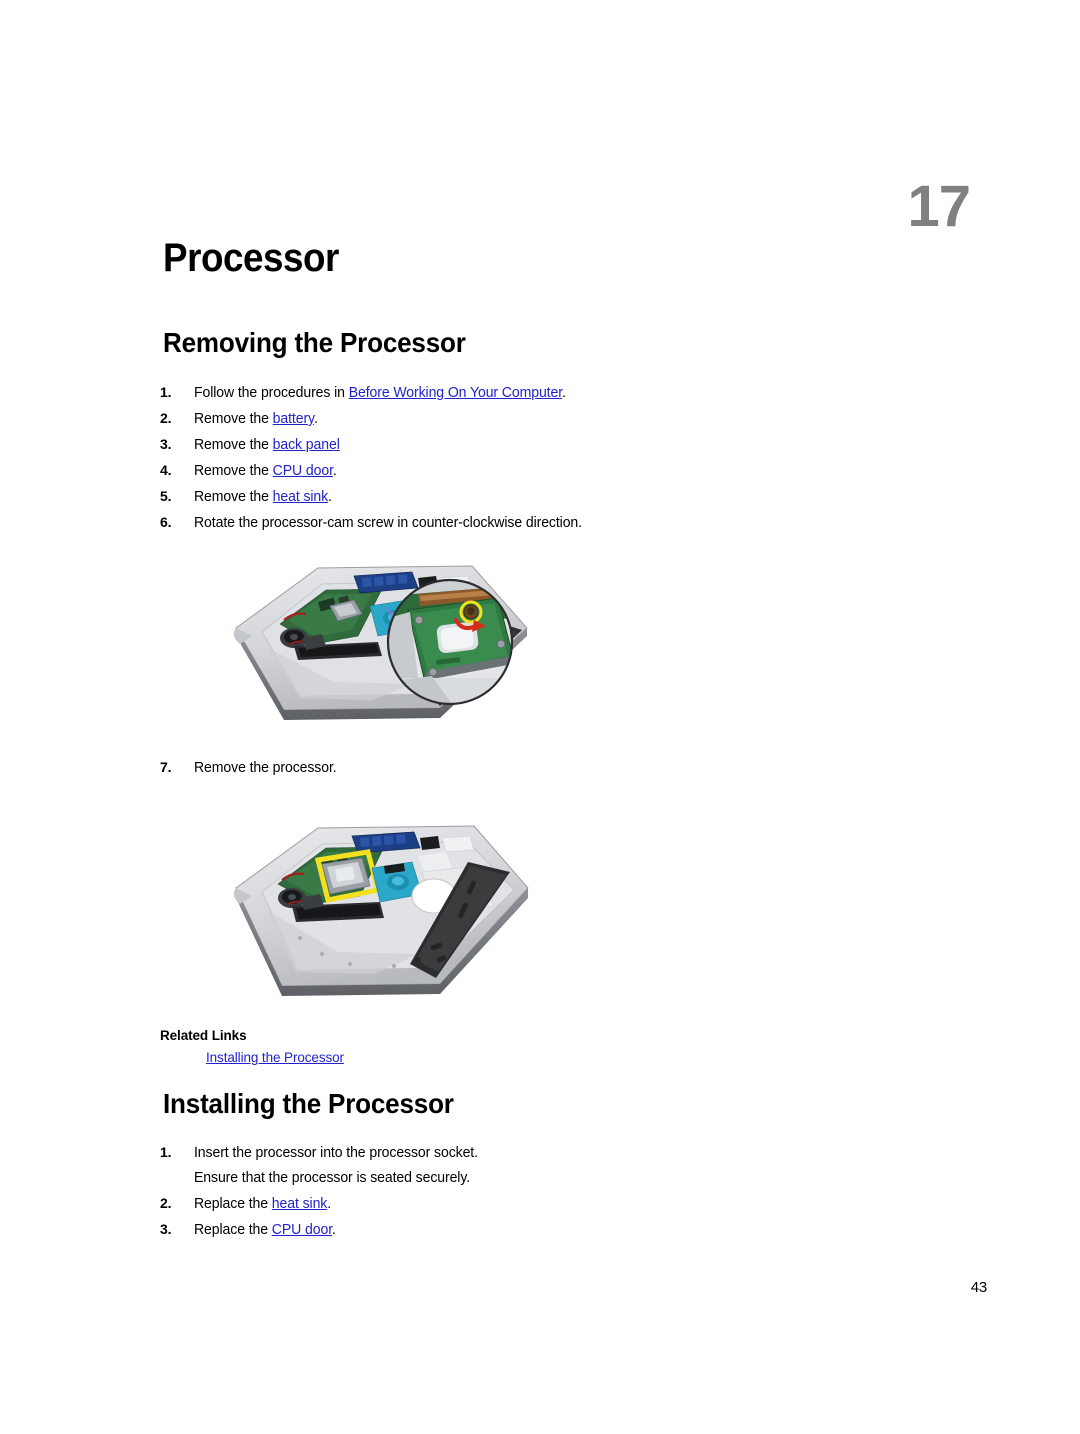 The image size is (1080, 1434). I want to click on list-item: 3. Remove the back panel, so click(510, 445).